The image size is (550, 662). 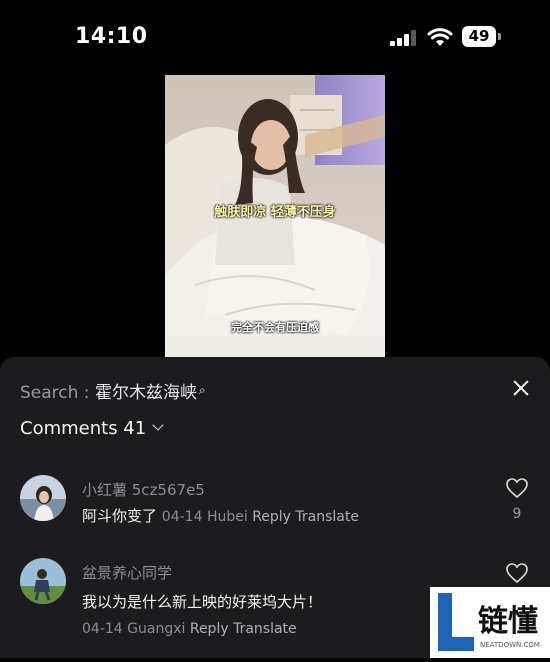 I want to click on comment-text: 我以为是什么新上映的好莱坞大片！, so click(x=202, y=602).